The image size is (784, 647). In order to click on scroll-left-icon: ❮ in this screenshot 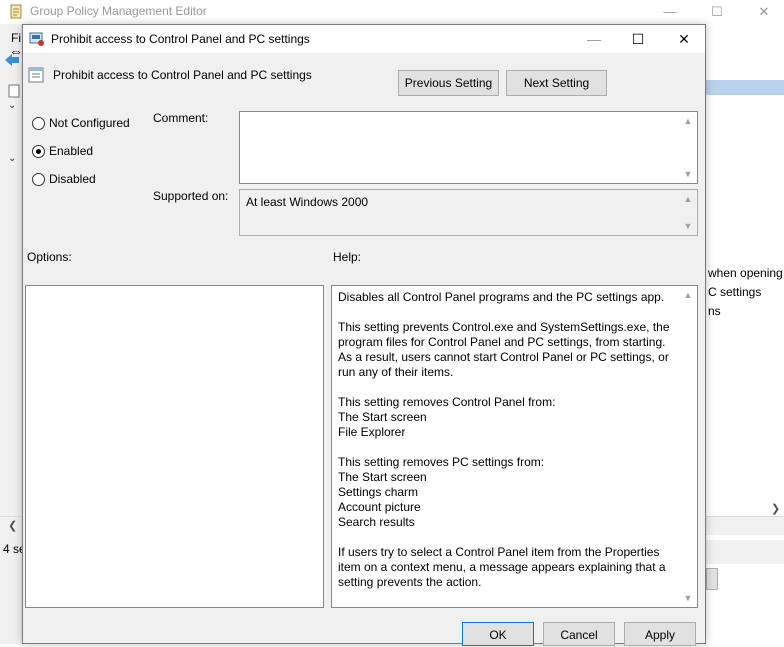, I will do `click(12, 525)`.